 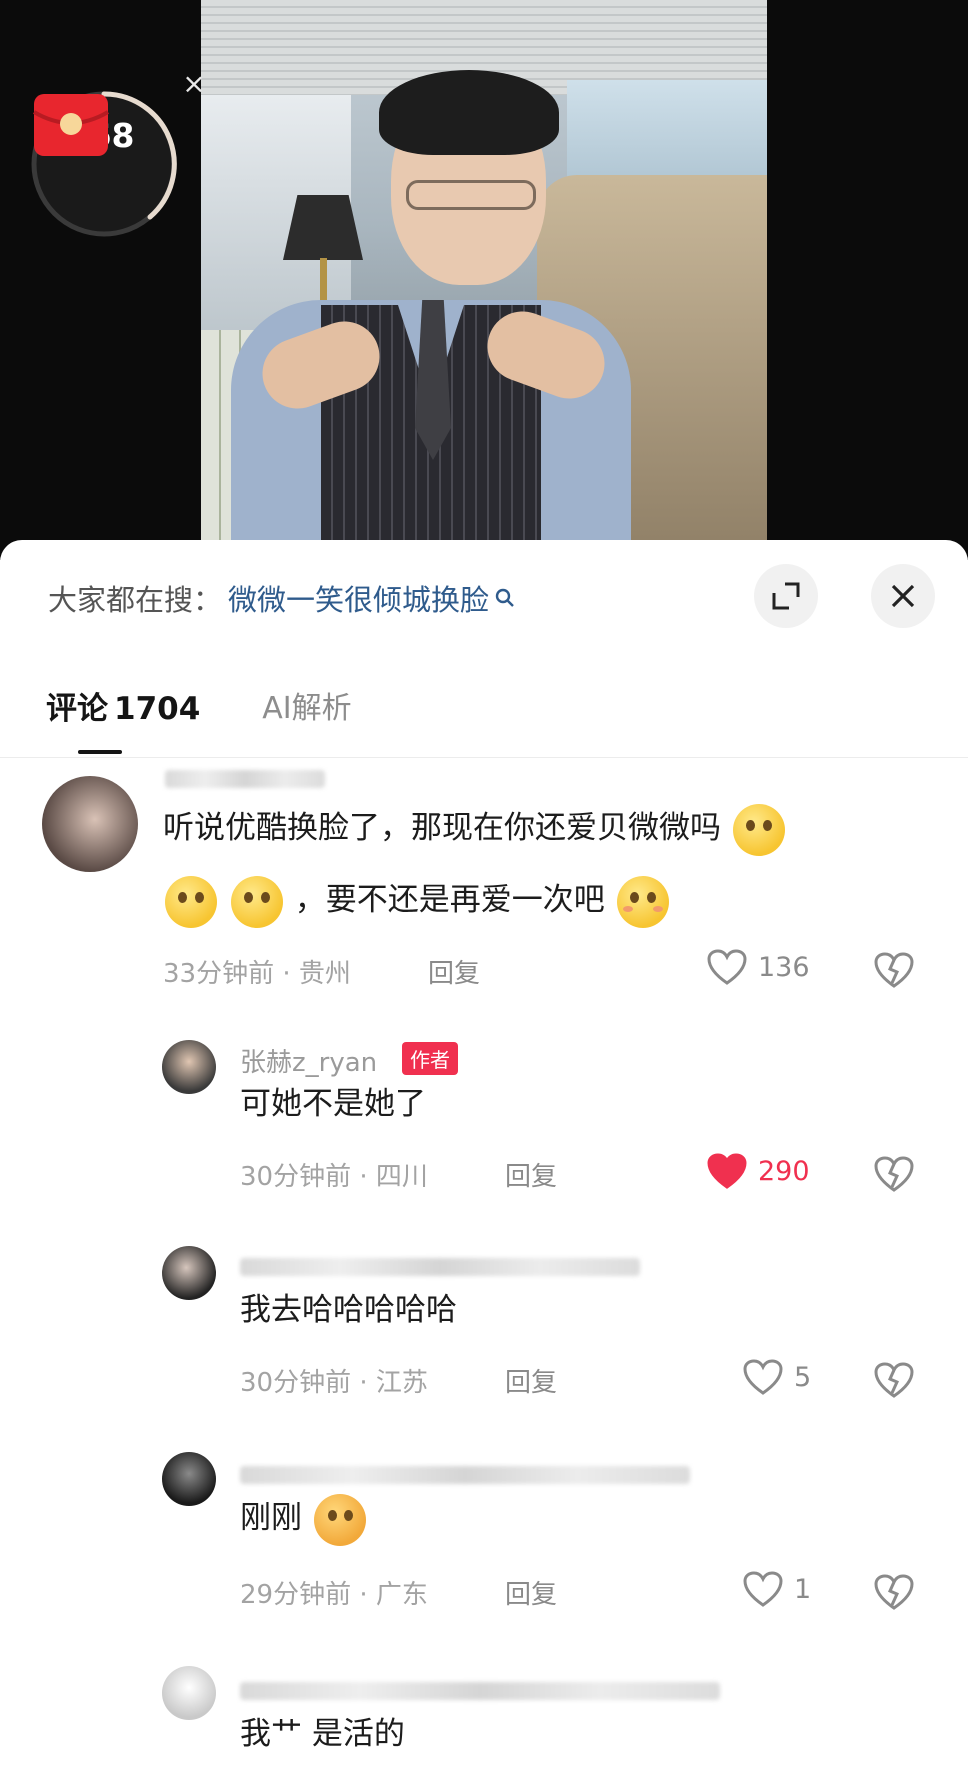 I want to click on red-packet-close-button: ×, so click(x=194, y=84).